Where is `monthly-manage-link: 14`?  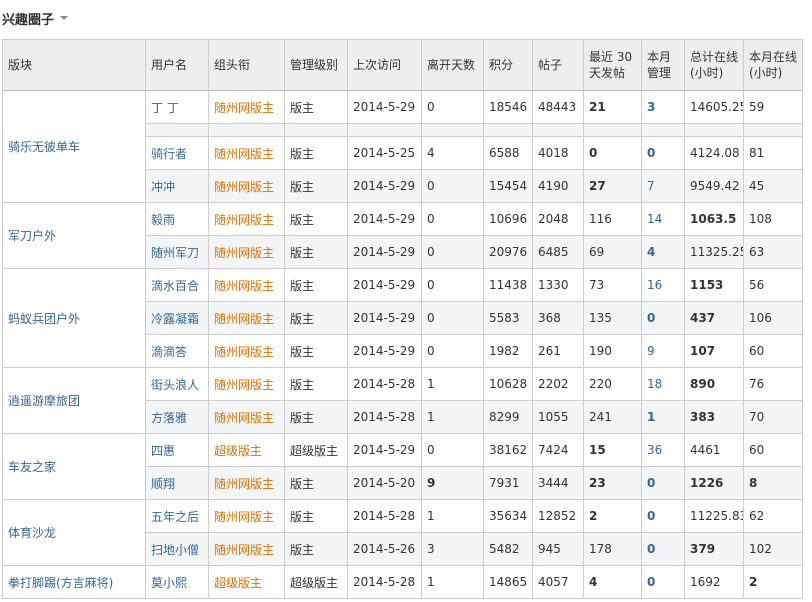
monthly-manage-link: 14 is located at coordinates (654, 219).